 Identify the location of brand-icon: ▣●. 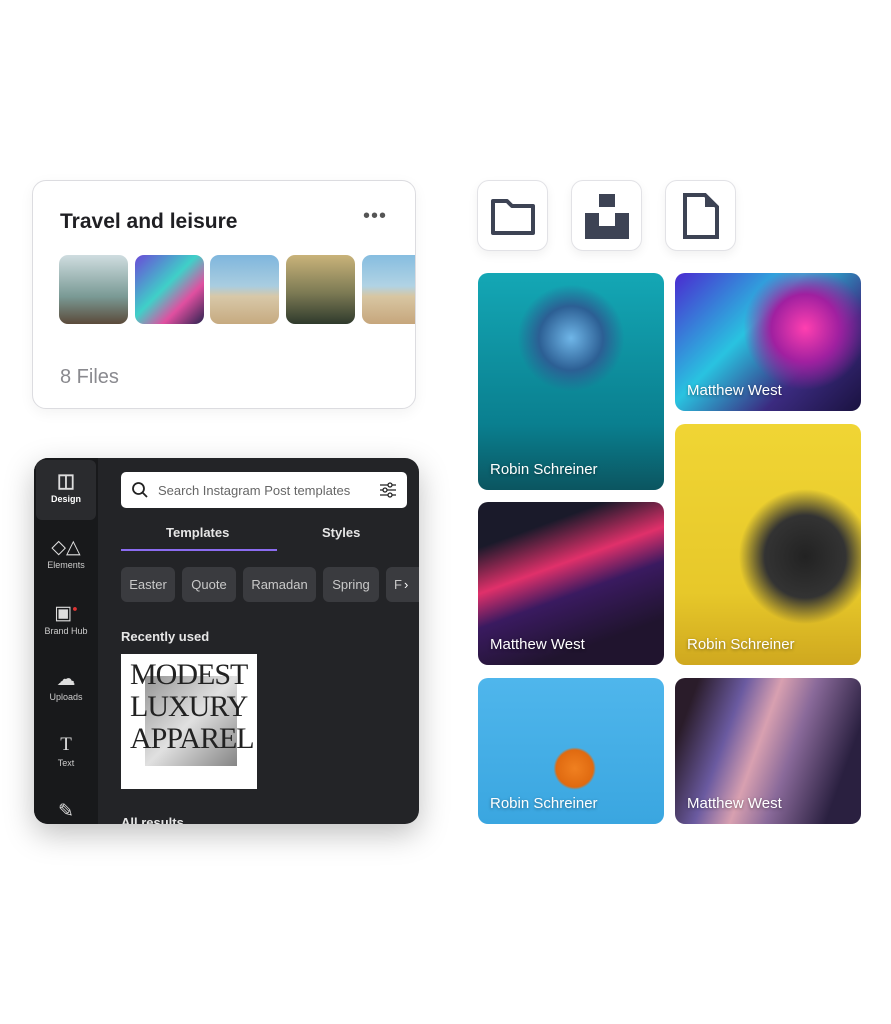
(66, 613).